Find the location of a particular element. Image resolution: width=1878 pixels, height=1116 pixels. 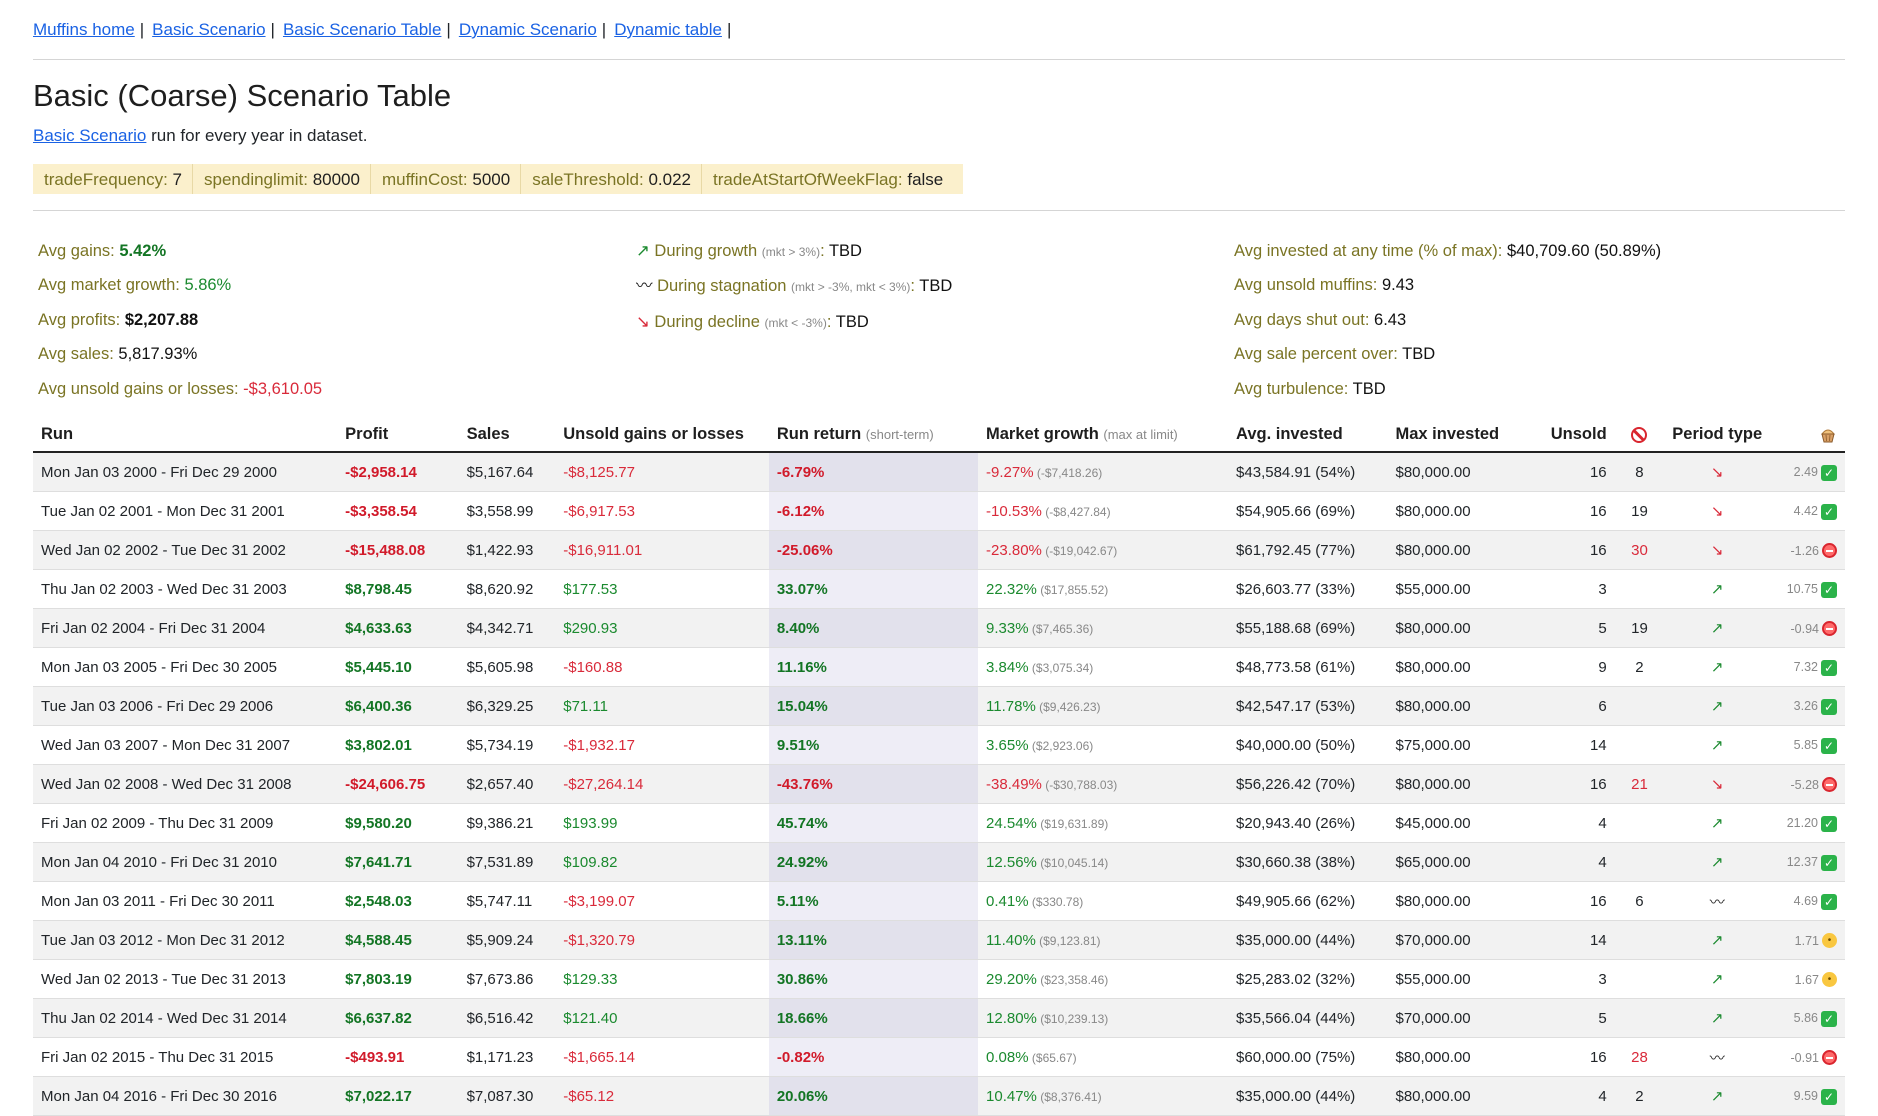

cell-sales: $2,657.40 is located at coordinates (507, 784).